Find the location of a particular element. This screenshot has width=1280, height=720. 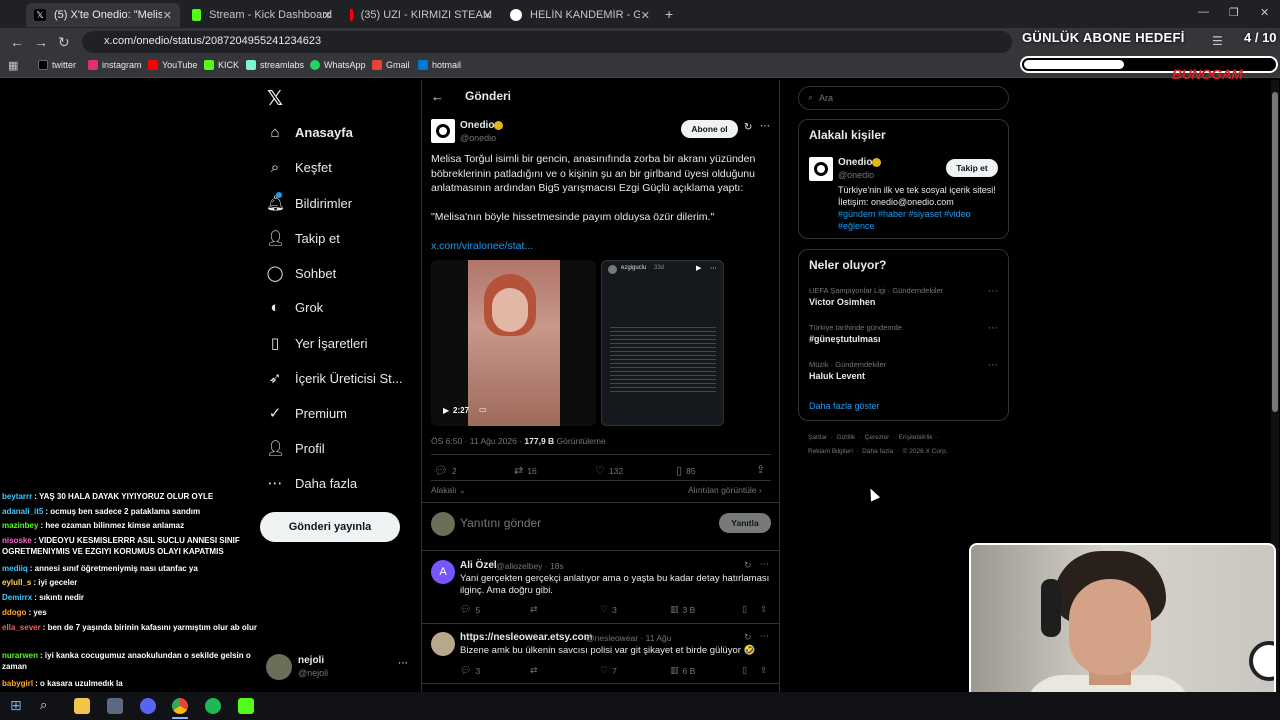

nav-follow: 👤︎ Takip et is located at coordinates (303, 238).